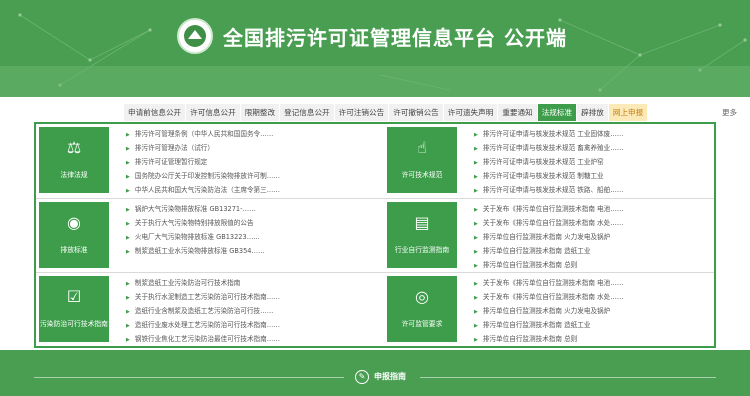  Describe the element at coordinates (203, 149) in the screenshot. I see `list-item: ▶ 排污许可管理办法（试行）` at that location.